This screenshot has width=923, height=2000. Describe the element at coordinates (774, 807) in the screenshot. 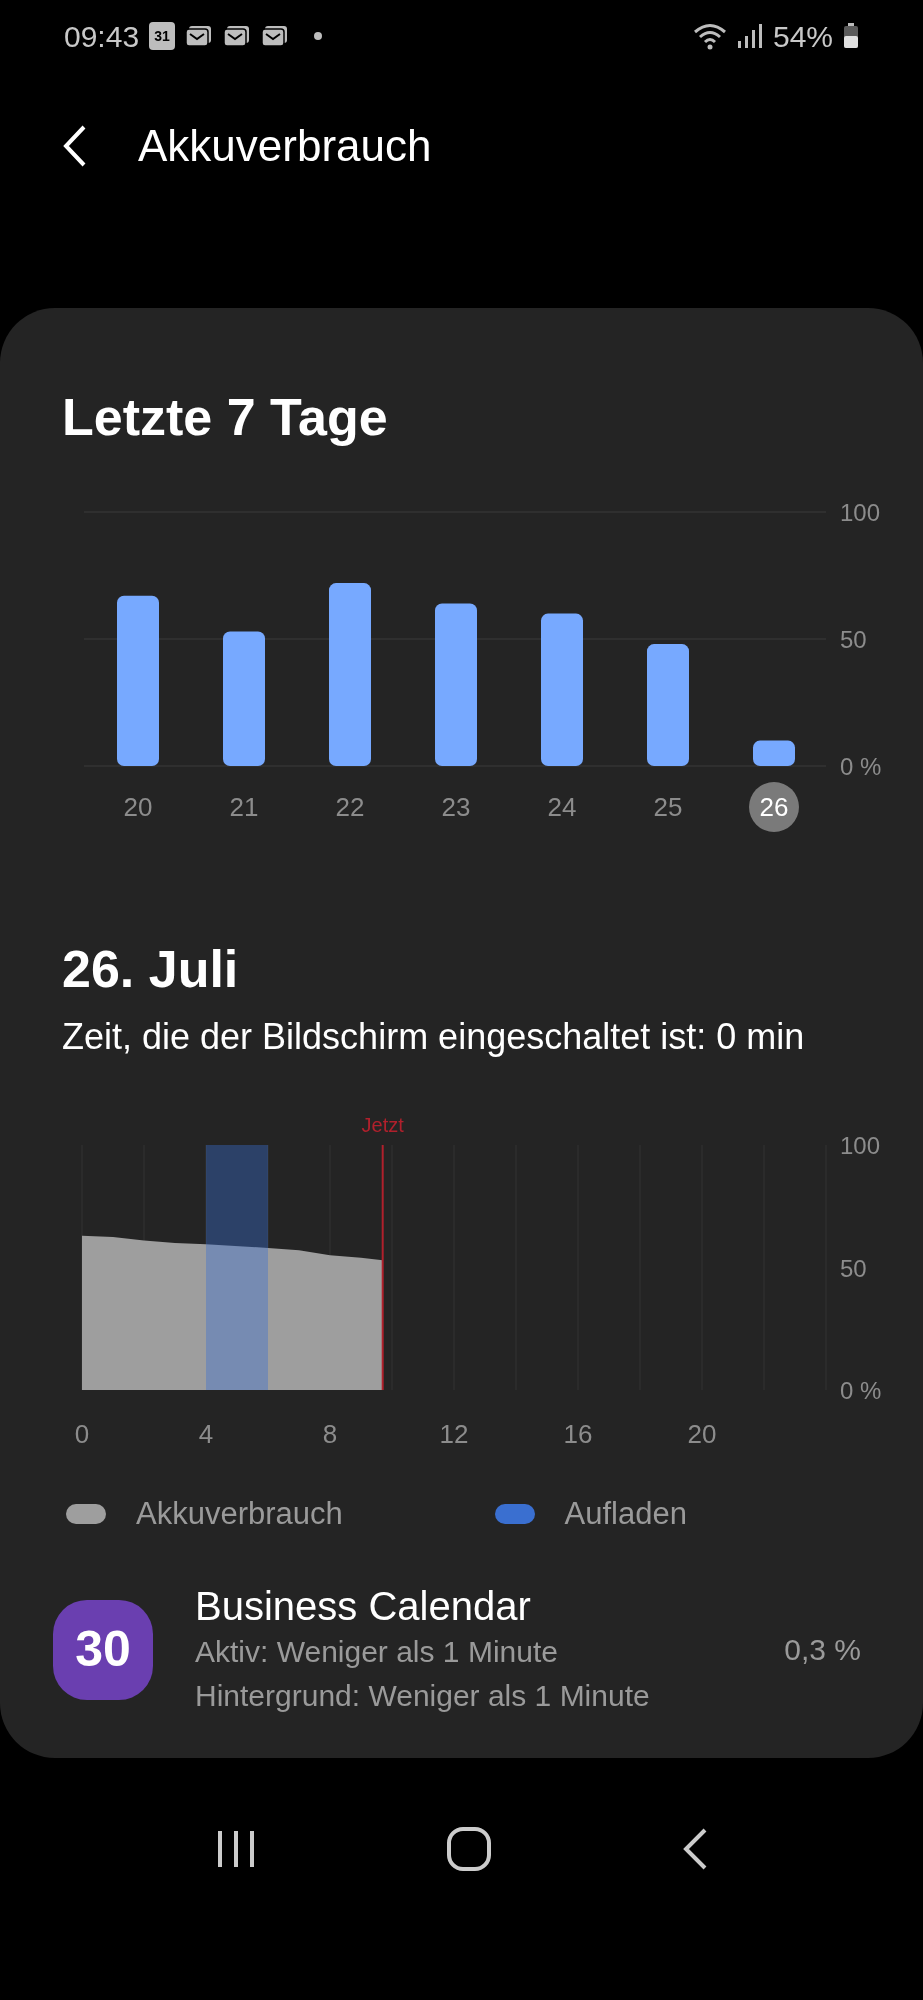

I see `day-label: 26` at that location.